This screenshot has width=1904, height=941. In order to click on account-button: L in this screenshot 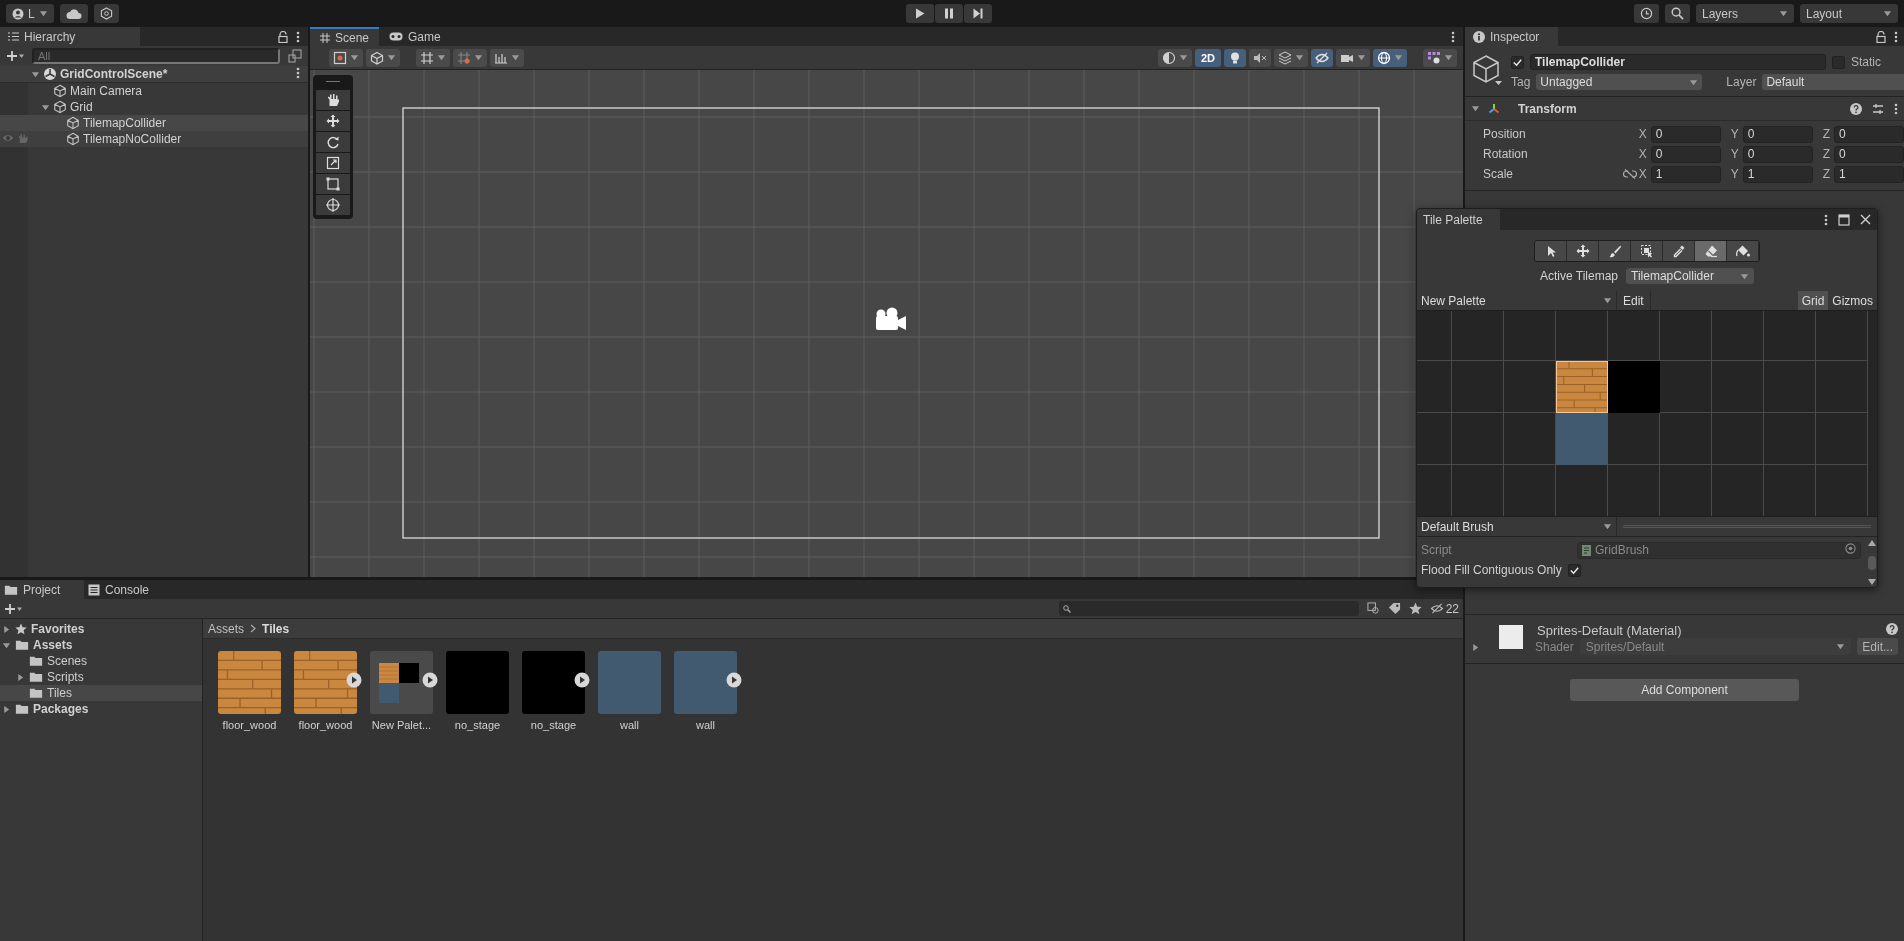, I will do `click(30, 13)`.